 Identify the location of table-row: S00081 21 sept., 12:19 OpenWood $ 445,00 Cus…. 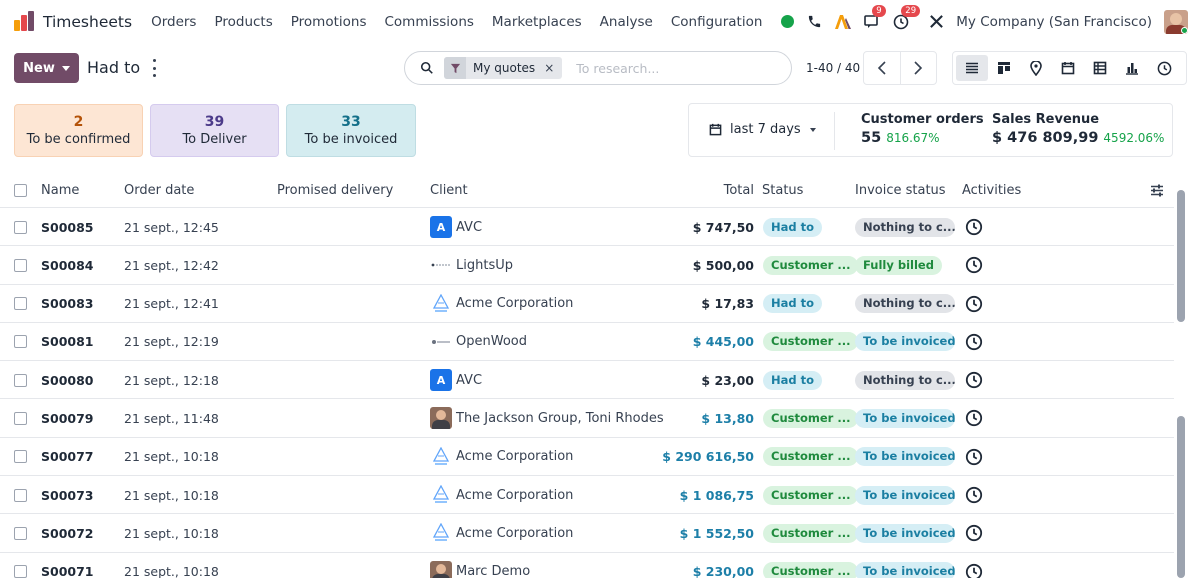
(587, 342).